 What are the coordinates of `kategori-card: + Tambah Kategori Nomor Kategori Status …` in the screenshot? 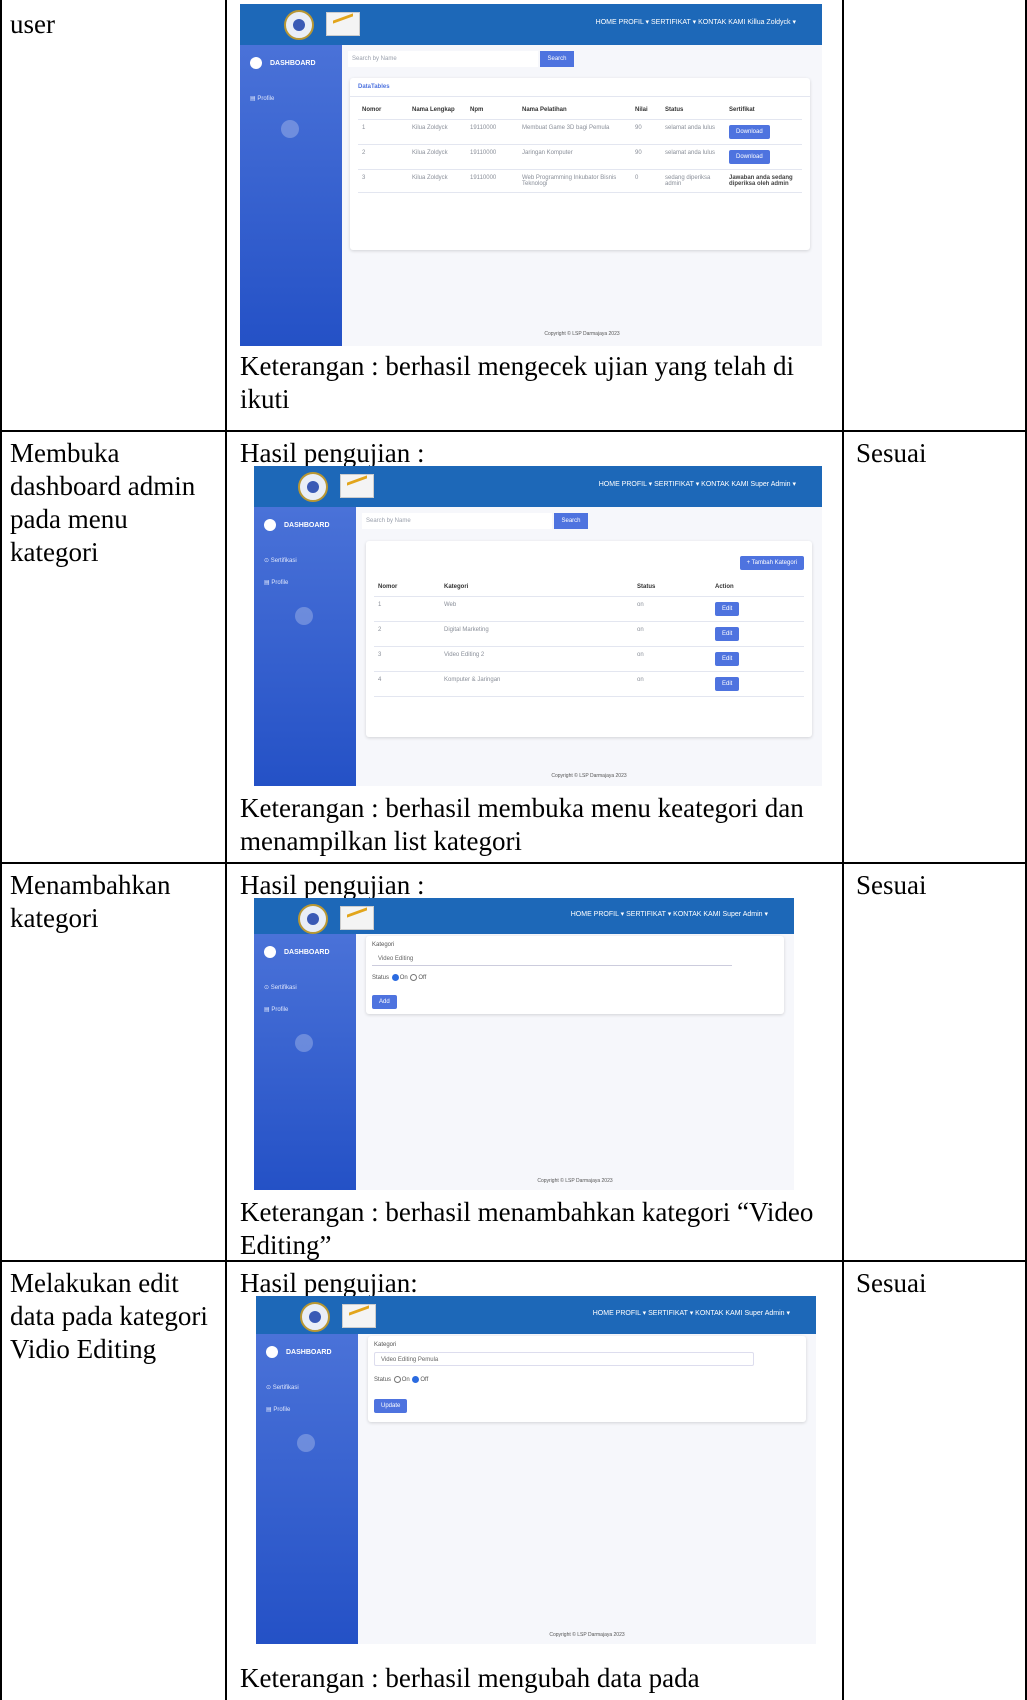 It's located at (589, 639).